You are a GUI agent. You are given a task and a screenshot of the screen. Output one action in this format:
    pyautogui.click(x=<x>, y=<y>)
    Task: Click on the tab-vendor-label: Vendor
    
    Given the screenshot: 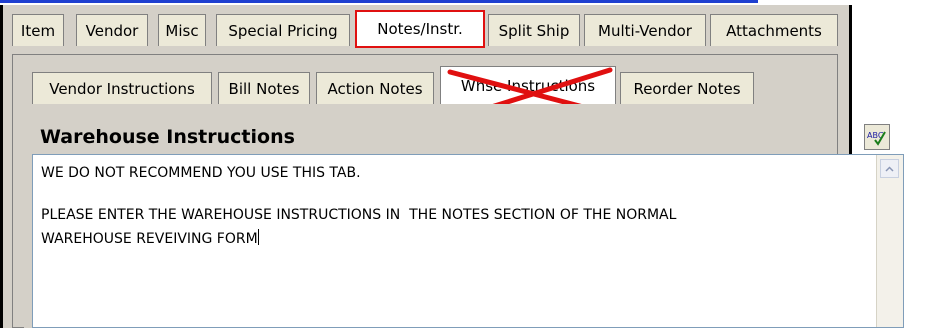 What is the action you would take?
    pyautogui.click(x=112, y=30)
    